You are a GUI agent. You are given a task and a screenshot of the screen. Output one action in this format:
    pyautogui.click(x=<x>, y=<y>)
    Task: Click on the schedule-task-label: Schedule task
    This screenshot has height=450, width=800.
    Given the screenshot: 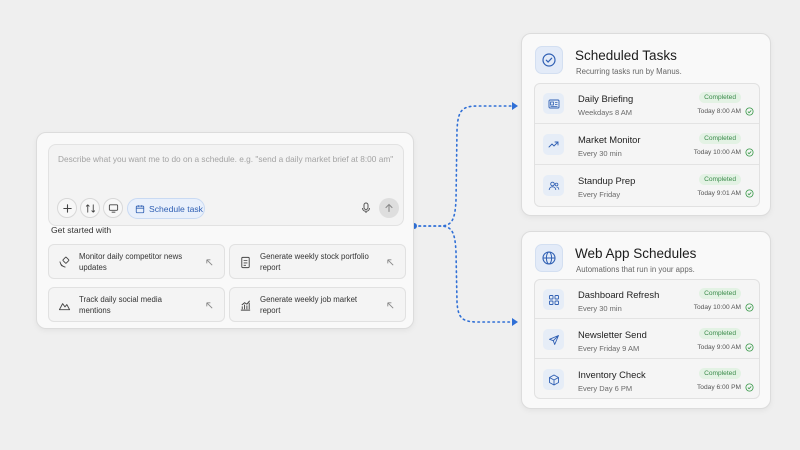 What is the action you would take?
    pyautogui.click(x=176, y=208)
    